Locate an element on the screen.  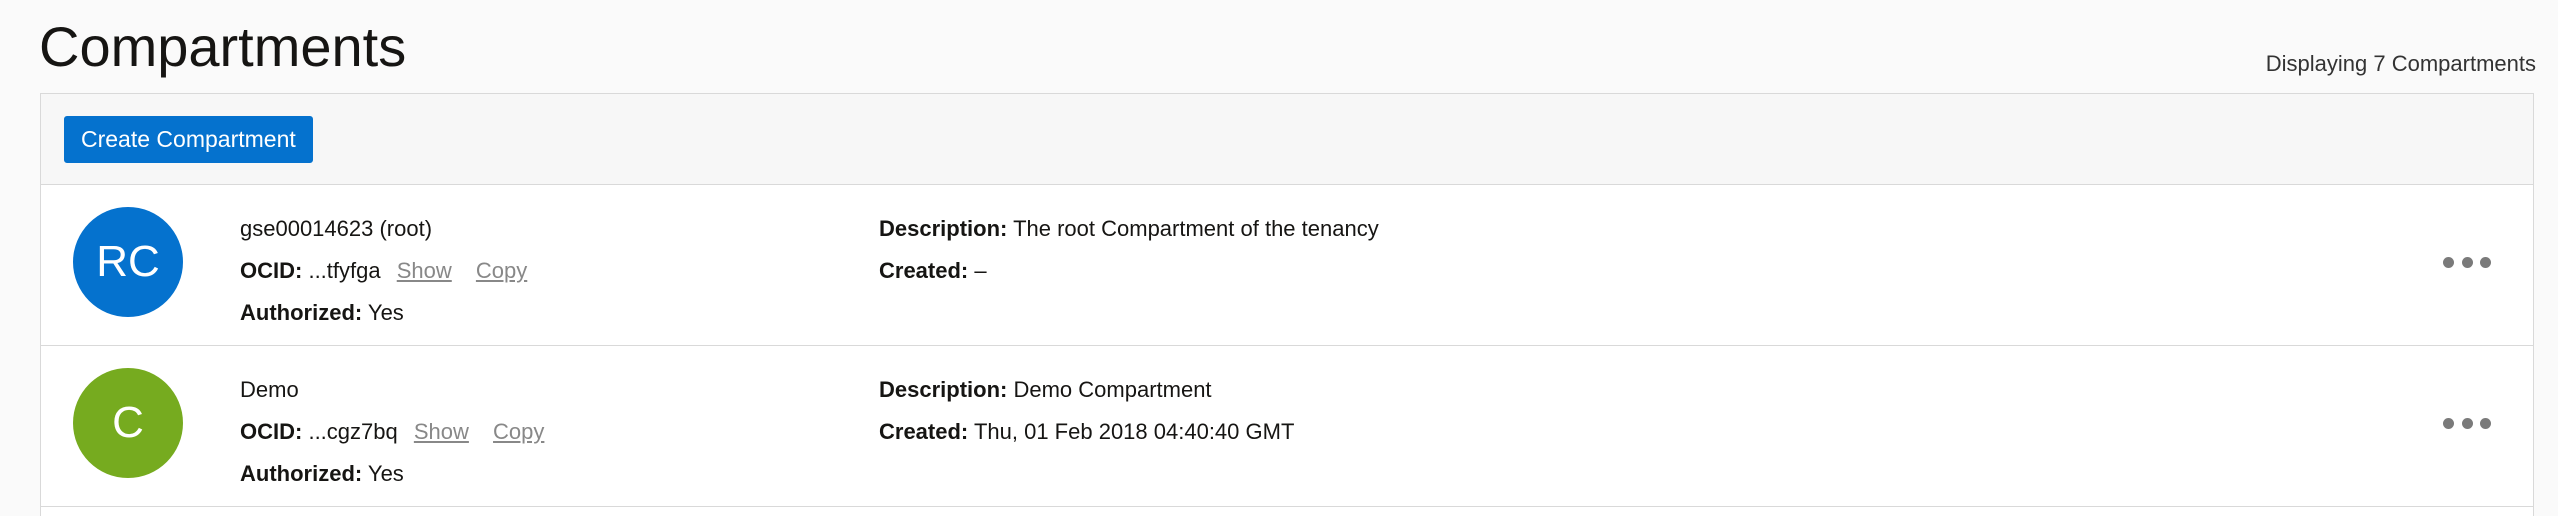
created-line: Created: Thu, 01 Feb 2018 04:40:40 GMT is located at coordinates (1086, 432).